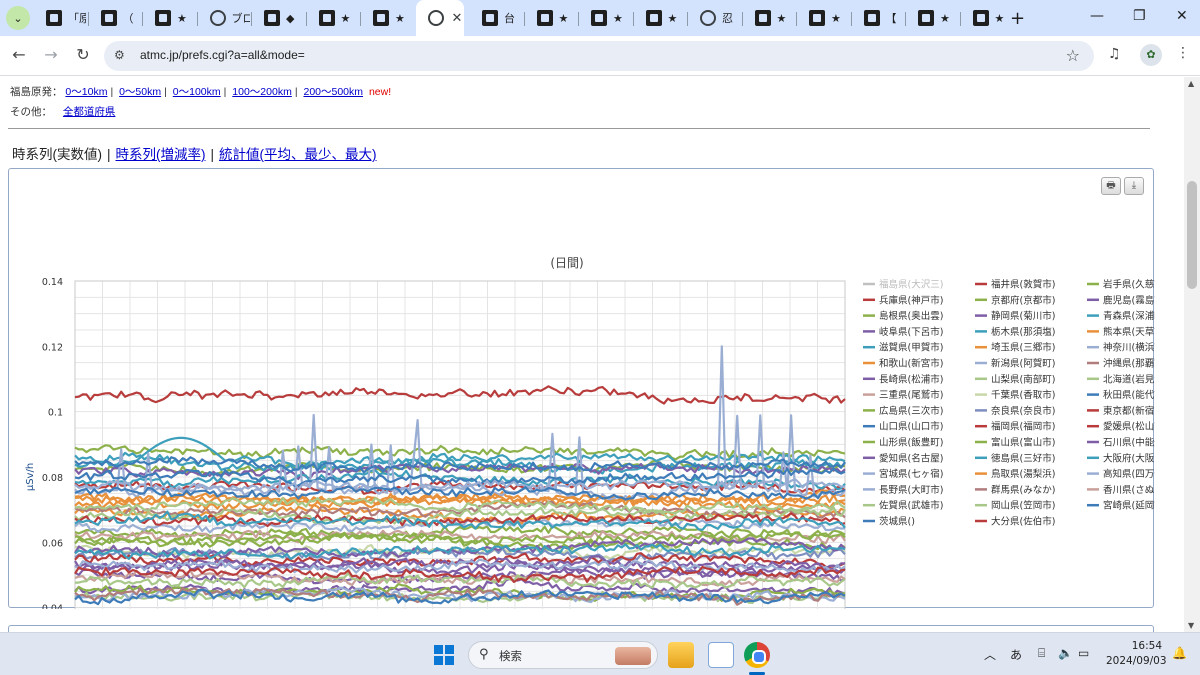 The image size is (1200, 675). I want to click on legend-entry: 滋賀県(甲賀市), so click(911, 348).